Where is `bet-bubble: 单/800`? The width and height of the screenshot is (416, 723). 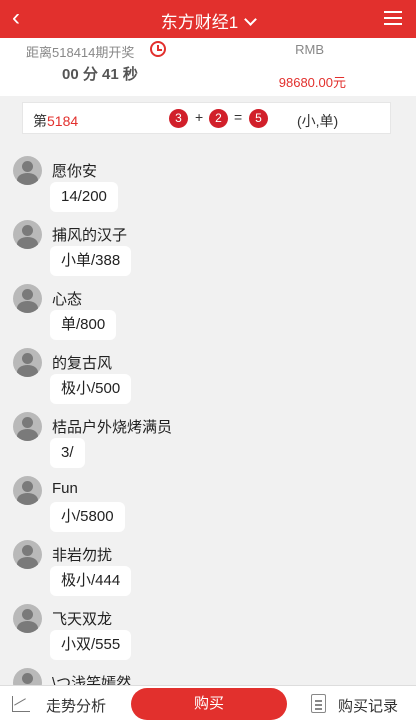
bet-bubble: 单/800 is located at coordinates (83, 325).